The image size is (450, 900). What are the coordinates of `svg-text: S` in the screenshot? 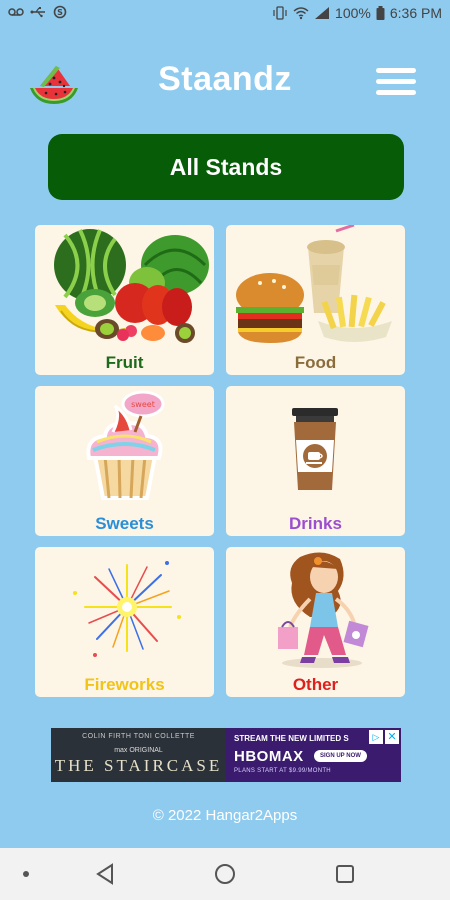 It's located at (60, 12).